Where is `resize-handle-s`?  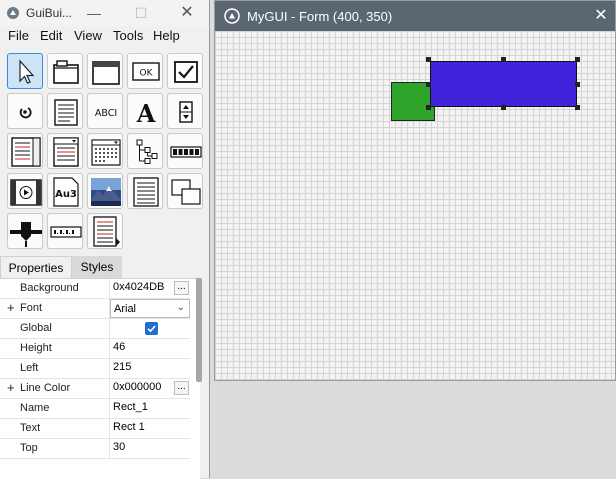
resize-handle-s is located at coordinates (503, 107).